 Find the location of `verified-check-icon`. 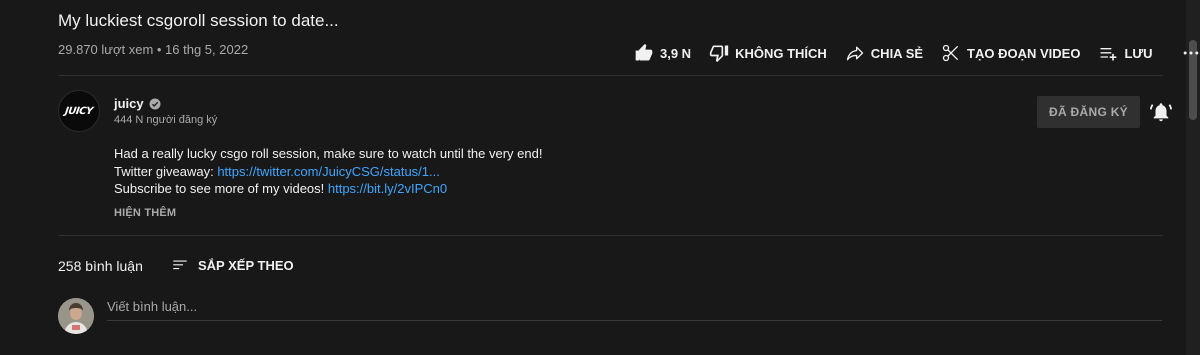

verified-check-icon is located at coordinates (155, 103).